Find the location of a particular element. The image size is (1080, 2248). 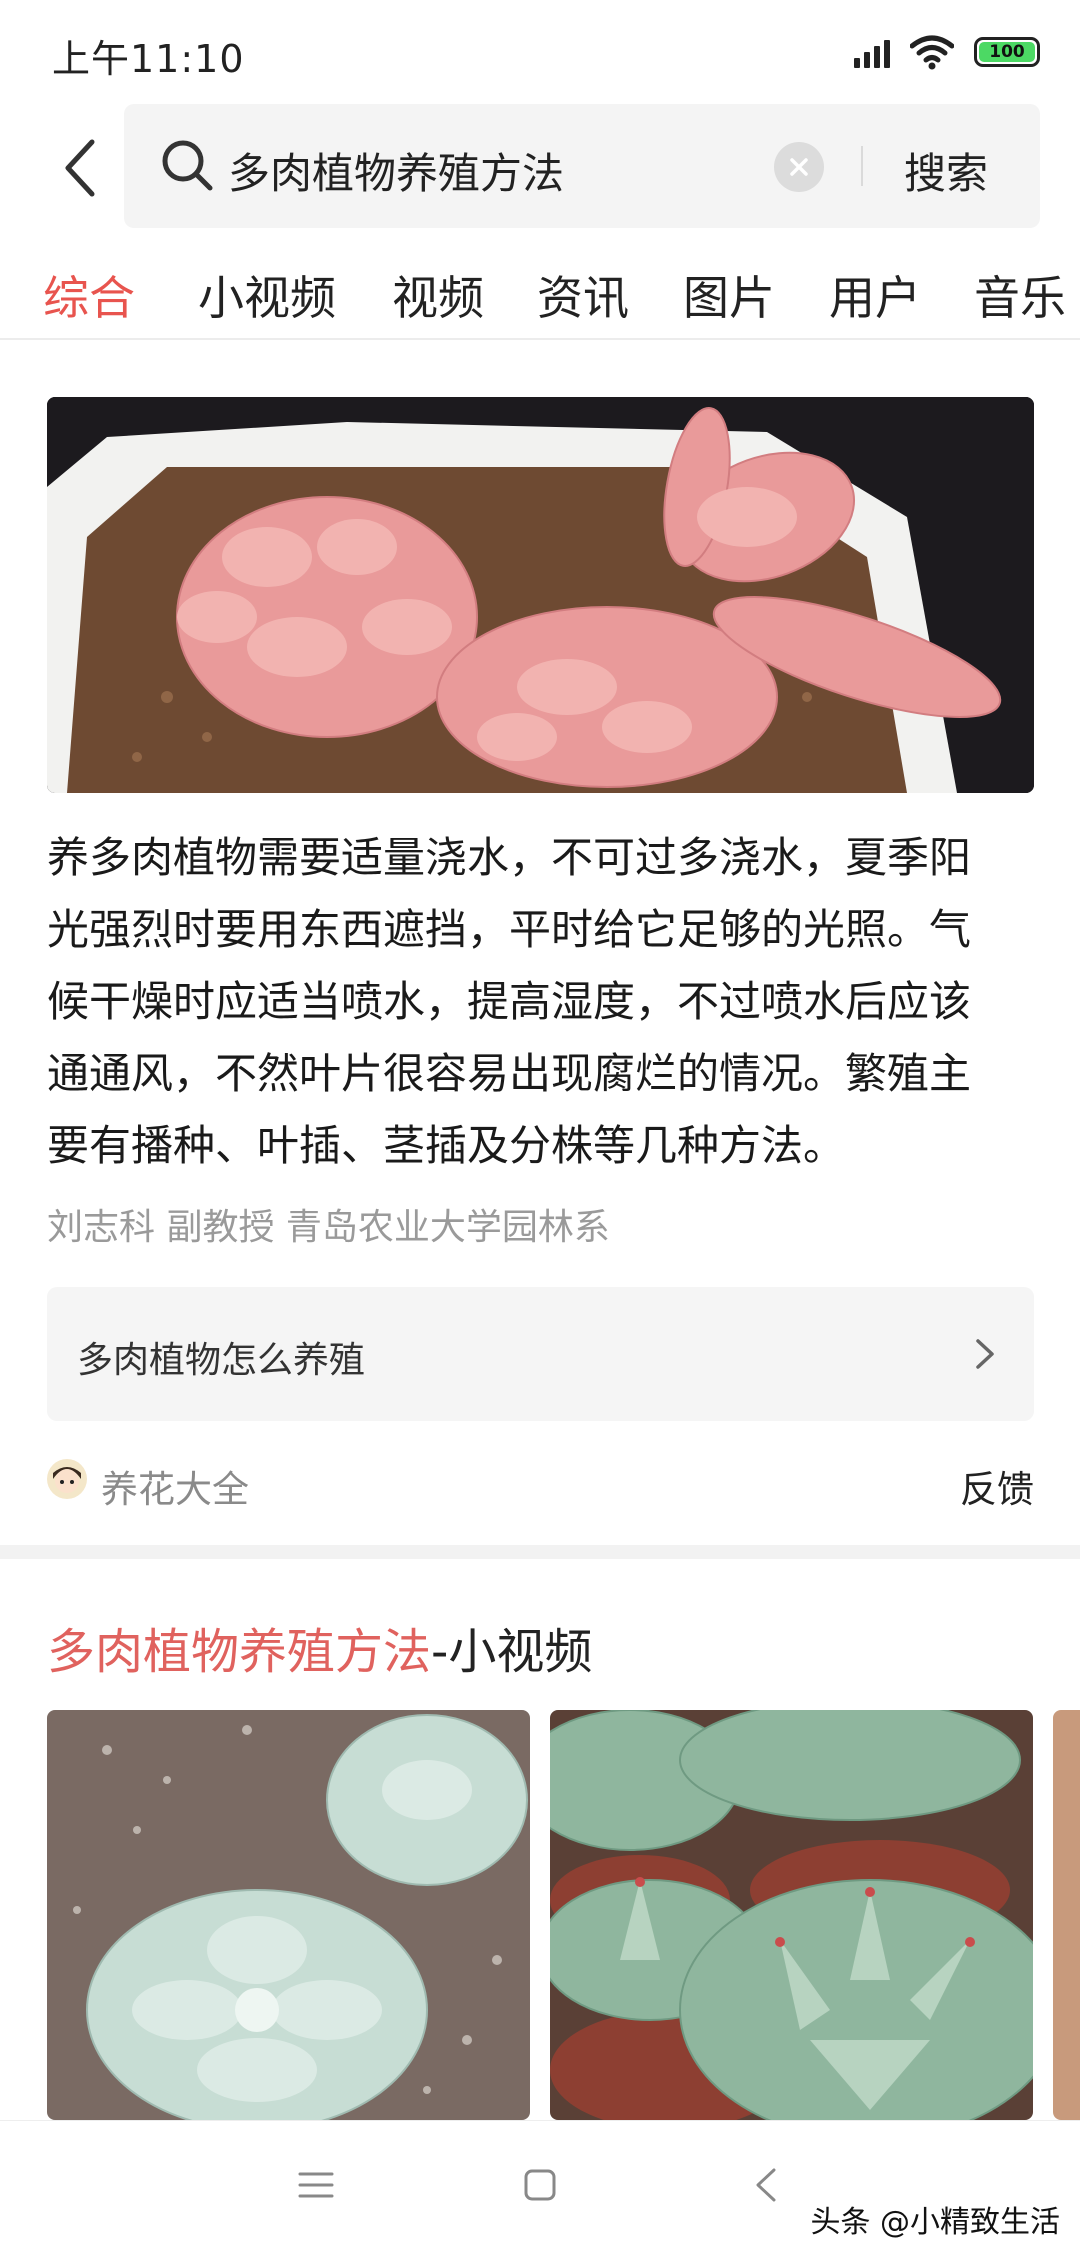

magnifier-icon is located at coordinates (187, 165).